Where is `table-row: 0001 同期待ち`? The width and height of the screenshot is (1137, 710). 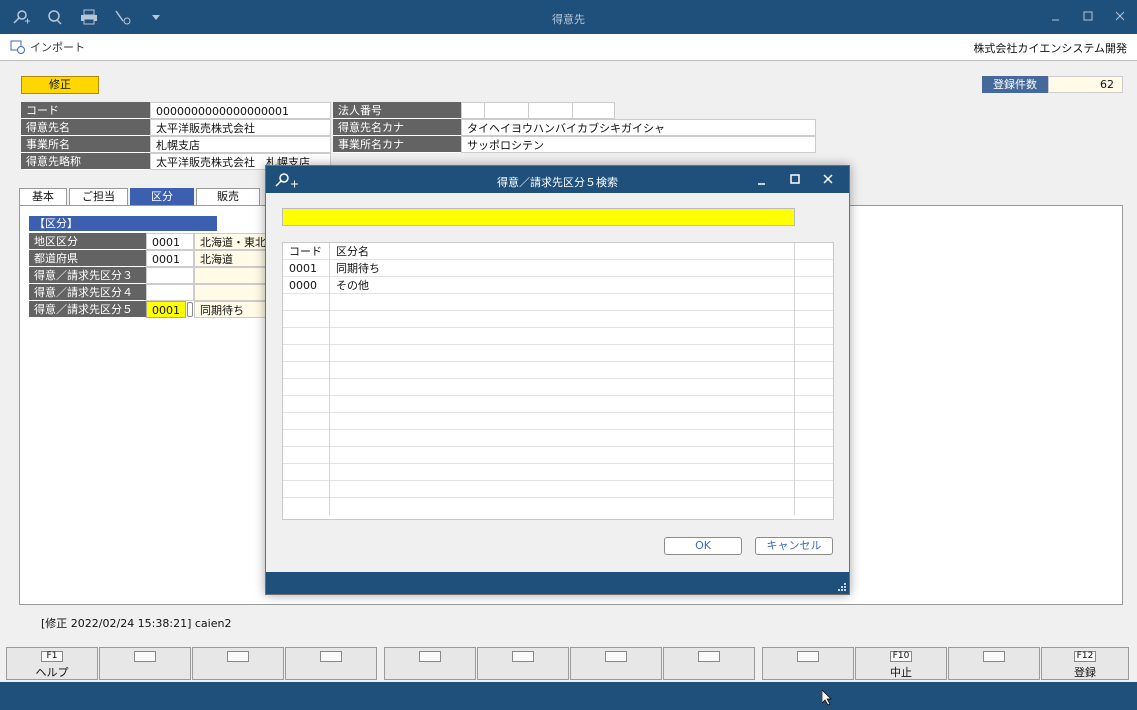 table-row: 0001 同期待ち is located at coordinates (558, 268).